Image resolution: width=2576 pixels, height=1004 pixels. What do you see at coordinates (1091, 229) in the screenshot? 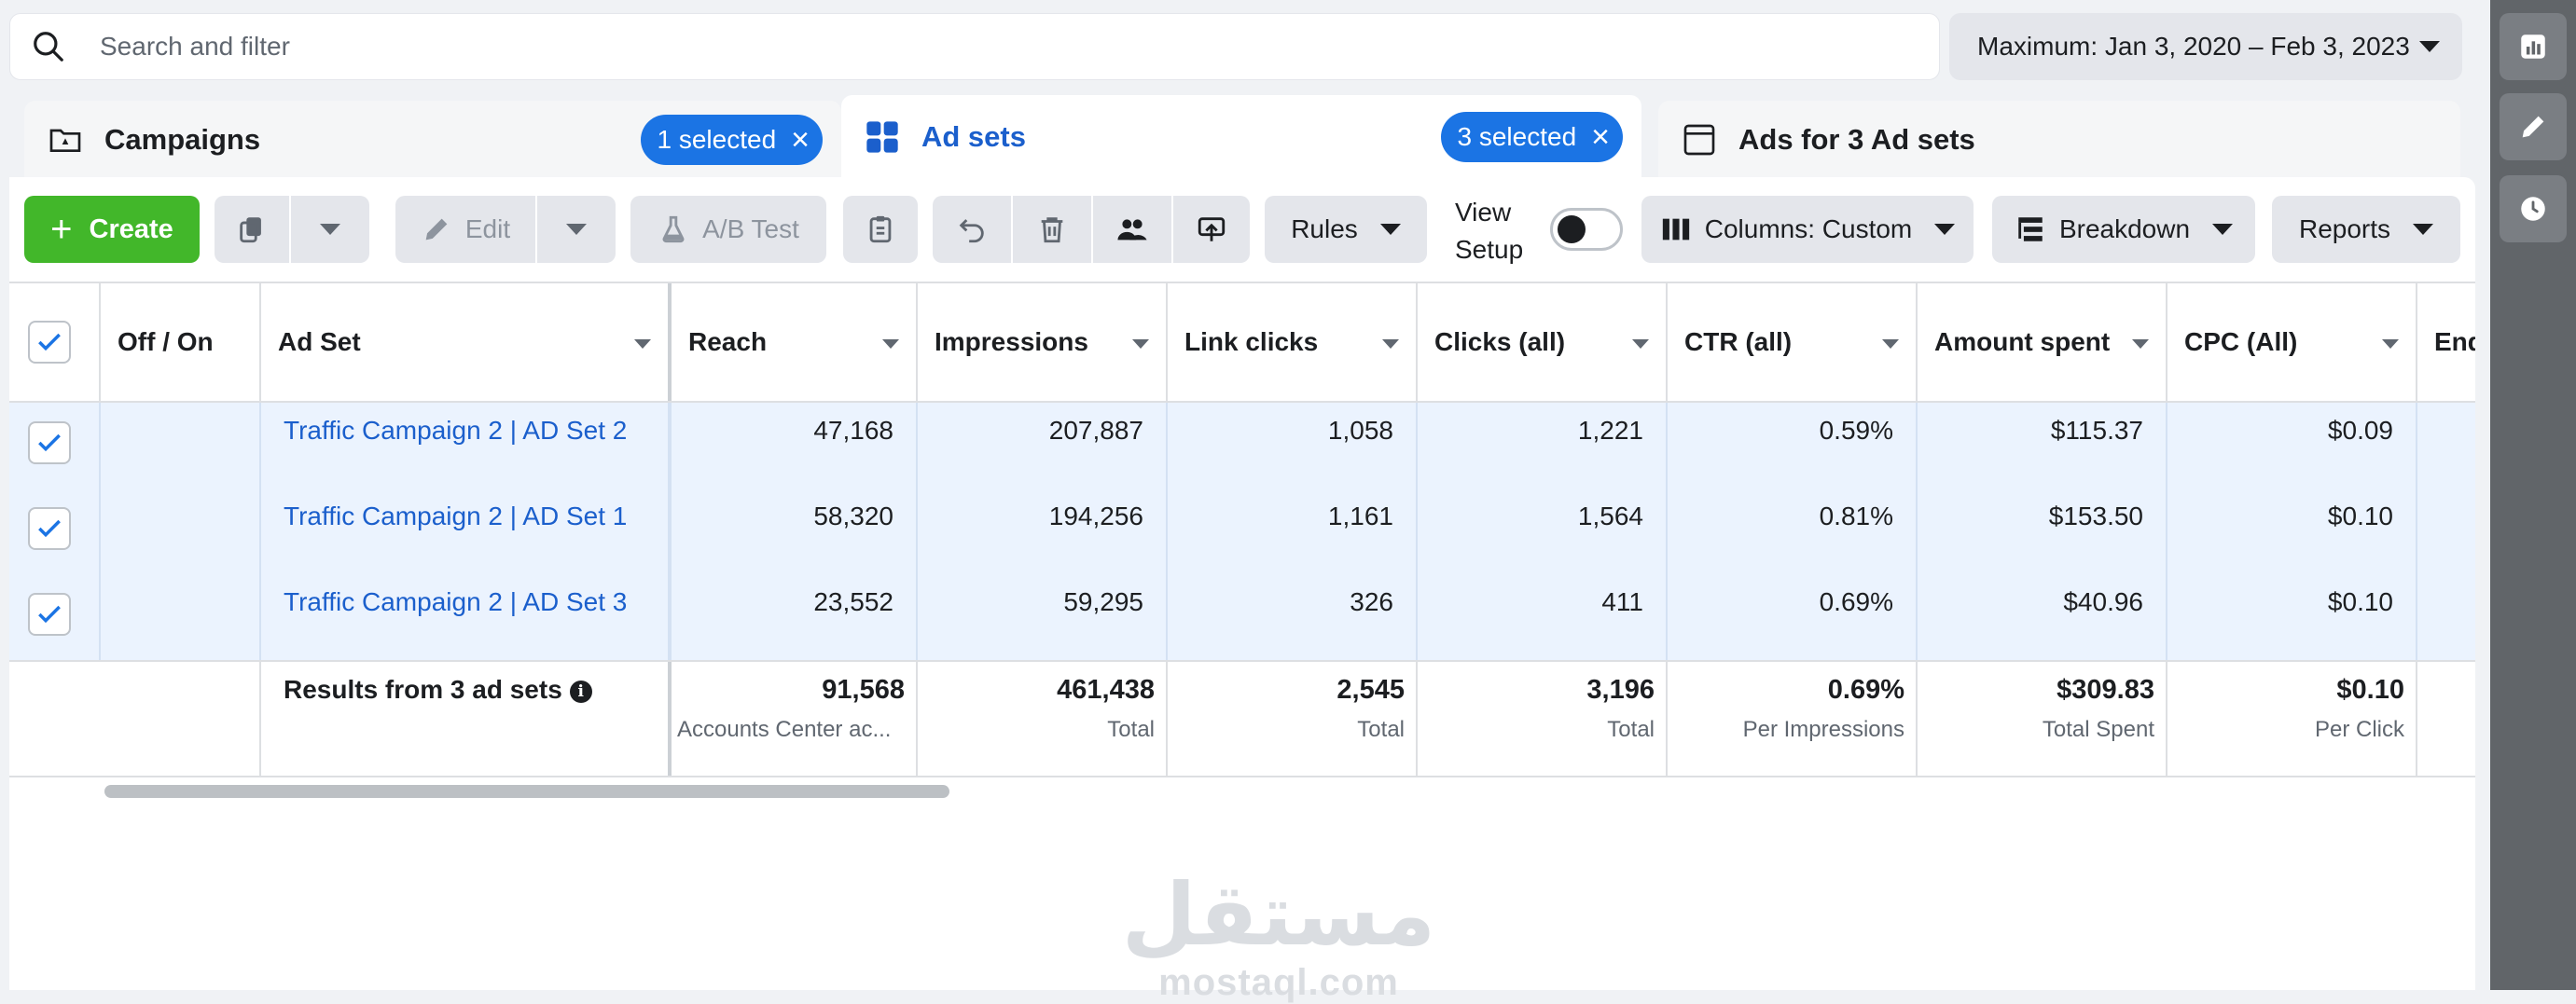
I see `row-actions-group` at bounding box center [1091, 229].